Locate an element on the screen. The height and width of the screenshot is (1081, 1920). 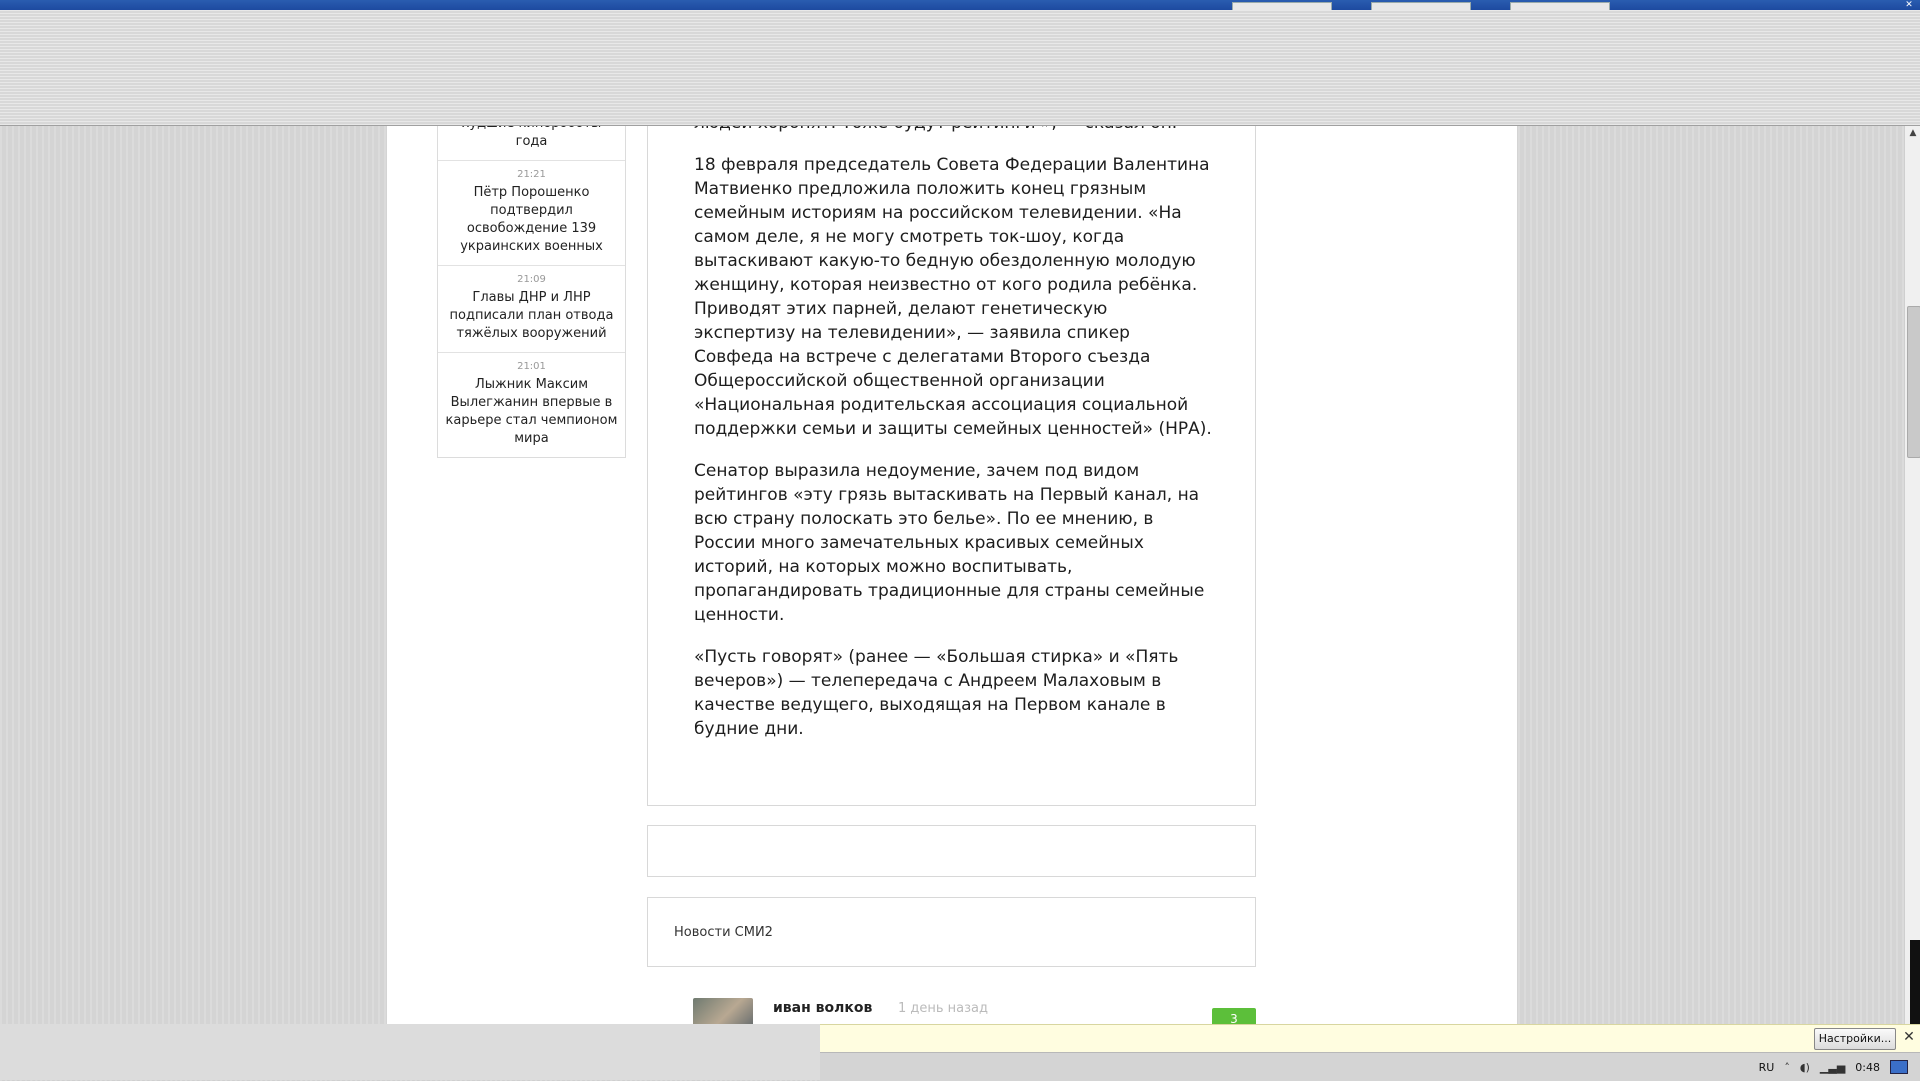
notification-close-icon: ✕ is located at coordinates (1909, 1037).